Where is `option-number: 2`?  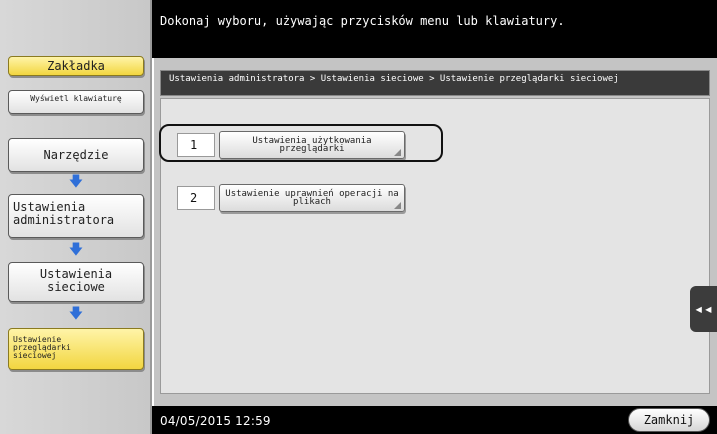
option-number: 2 is located at coordinates (196, 198).